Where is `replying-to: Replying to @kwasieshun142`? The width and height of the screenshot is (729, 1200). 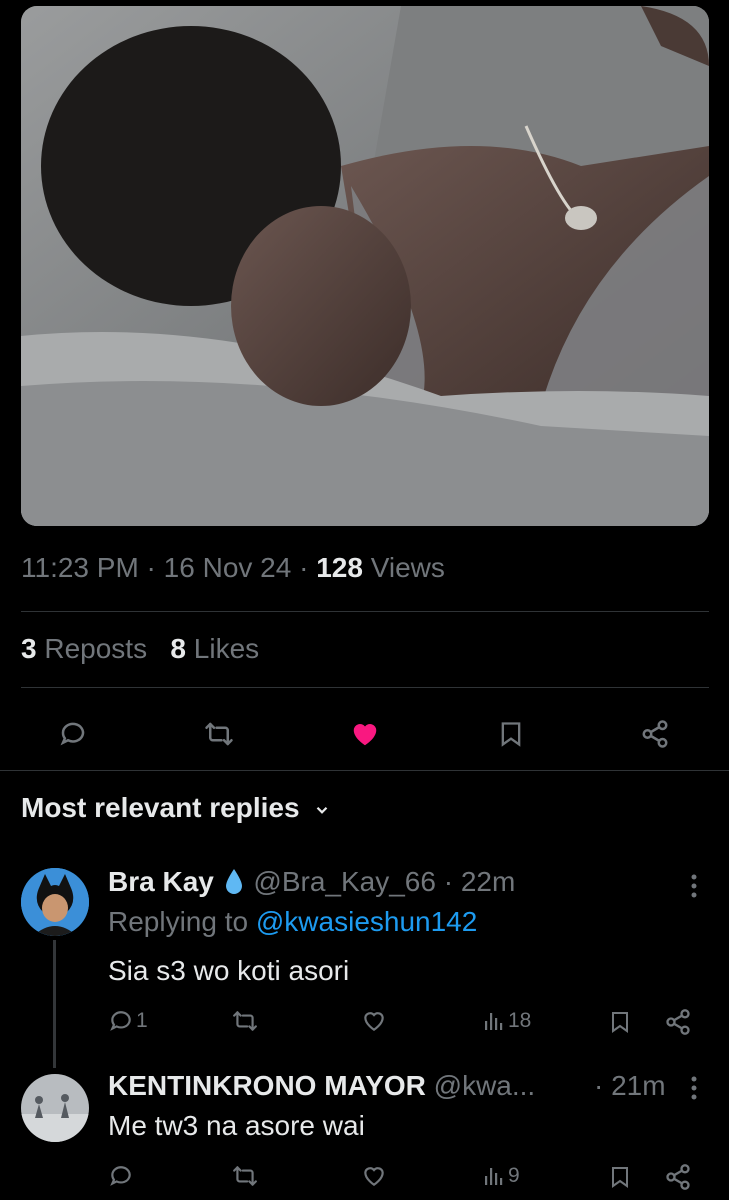 replying-to: Replying to @kwasieshun142 is located at coordinates (292, 922).